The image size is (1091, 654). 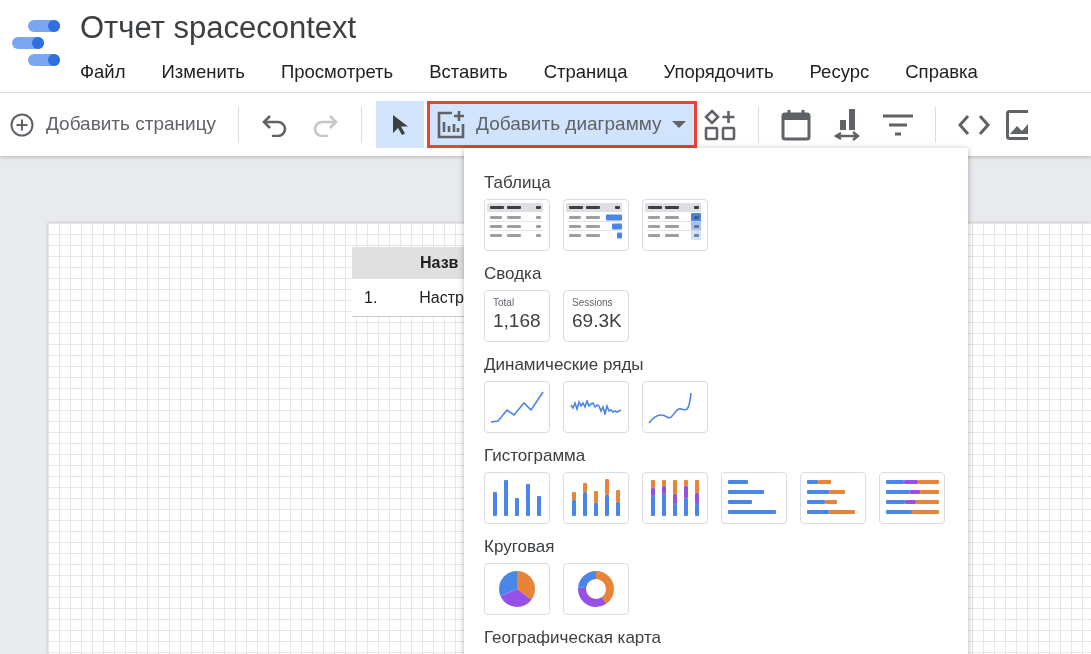 I want to click on menu-item: Справка, so click(x=941, y=72).